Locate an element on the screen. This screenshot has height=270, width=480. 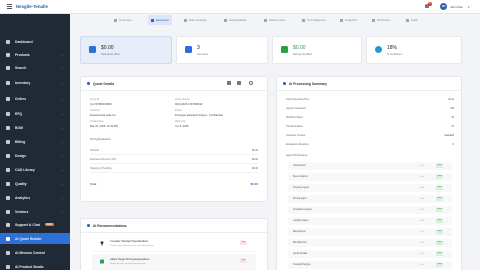
agent-row: Inventory Agent 2.8s done is located at coordinates (370, 188).